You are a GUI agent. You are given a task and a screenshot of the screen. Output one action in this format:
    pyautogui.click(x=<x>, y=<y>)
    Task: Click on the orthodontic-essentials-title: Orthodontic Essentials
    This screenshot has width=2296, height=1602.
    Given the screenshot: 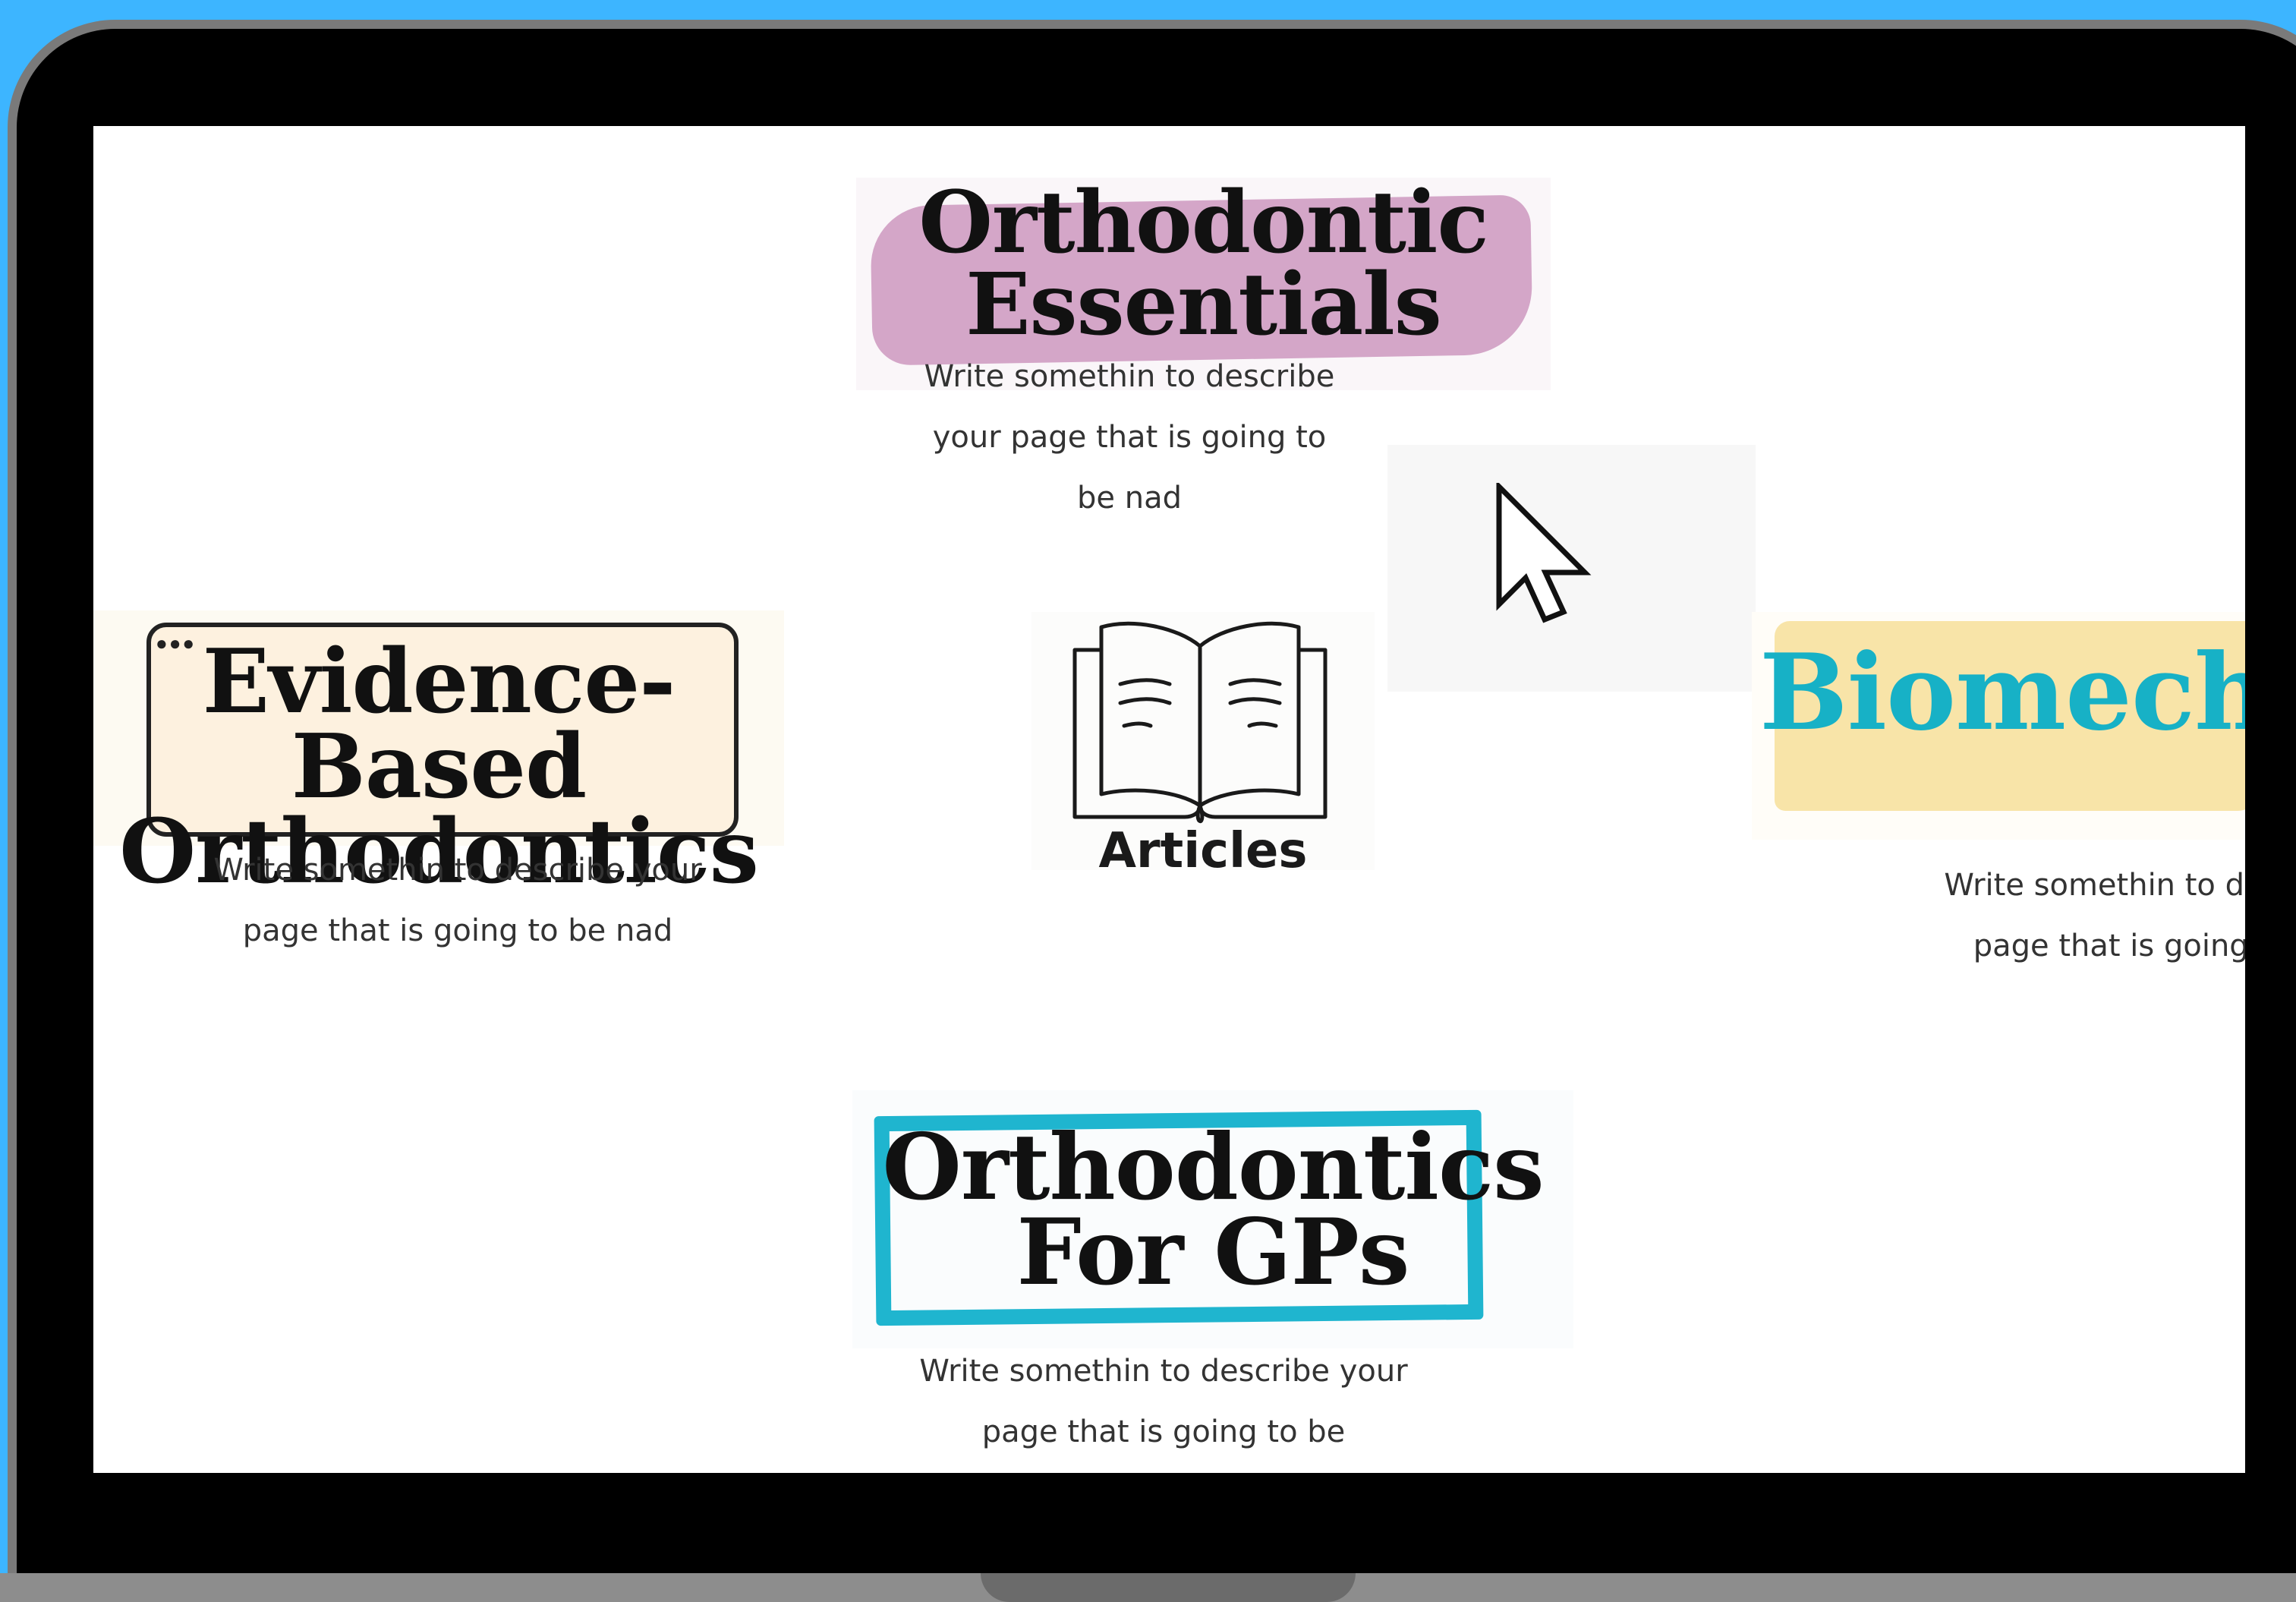 What is the action you would take?
    pyautogui.click(x=1203, y=264)
    